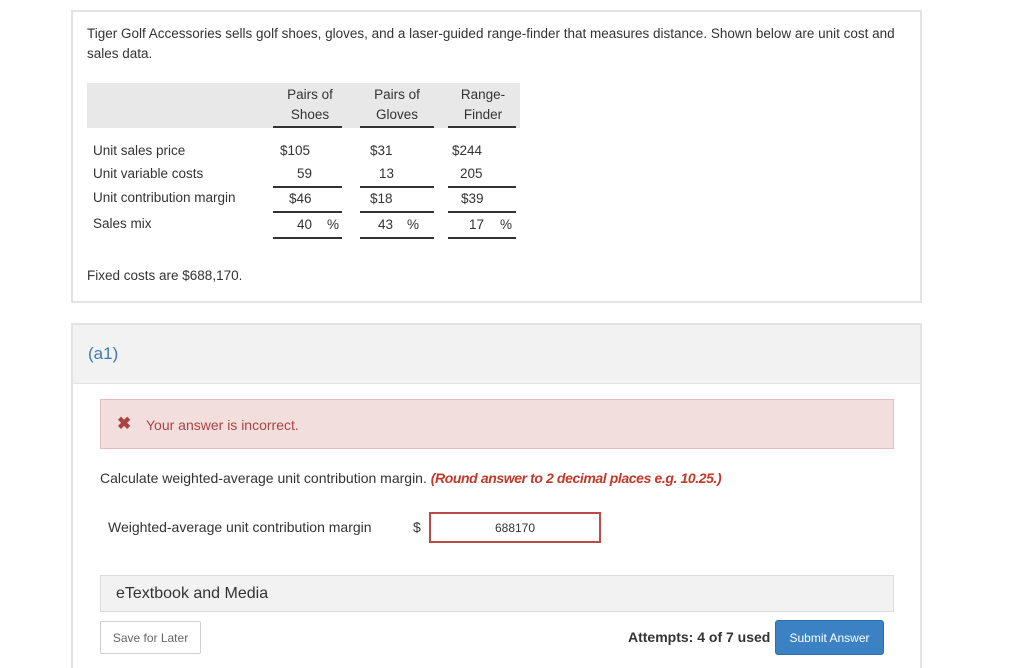 The width and height of the screenshot is (1024, 668). Describe the element at coordinates (165, 275) in the screenshot. I see `fixed-costs-text: Fixed costs are $688,170.` at that location.